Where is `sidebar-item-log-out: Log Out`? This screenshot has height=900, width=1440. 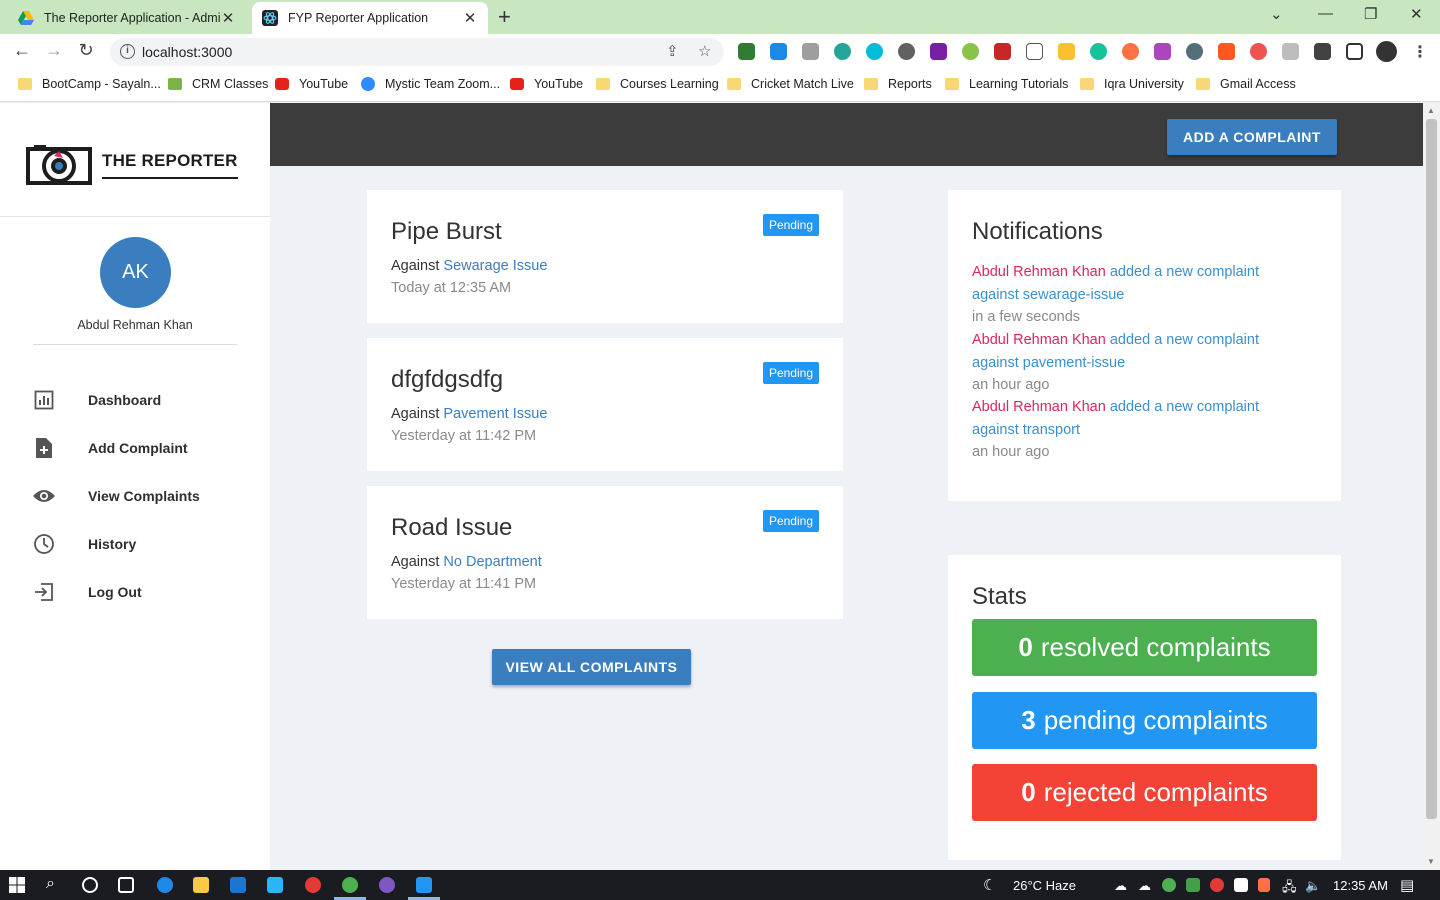 sidebar-item-log-out: Log Out is located at coordinates (142, 592).